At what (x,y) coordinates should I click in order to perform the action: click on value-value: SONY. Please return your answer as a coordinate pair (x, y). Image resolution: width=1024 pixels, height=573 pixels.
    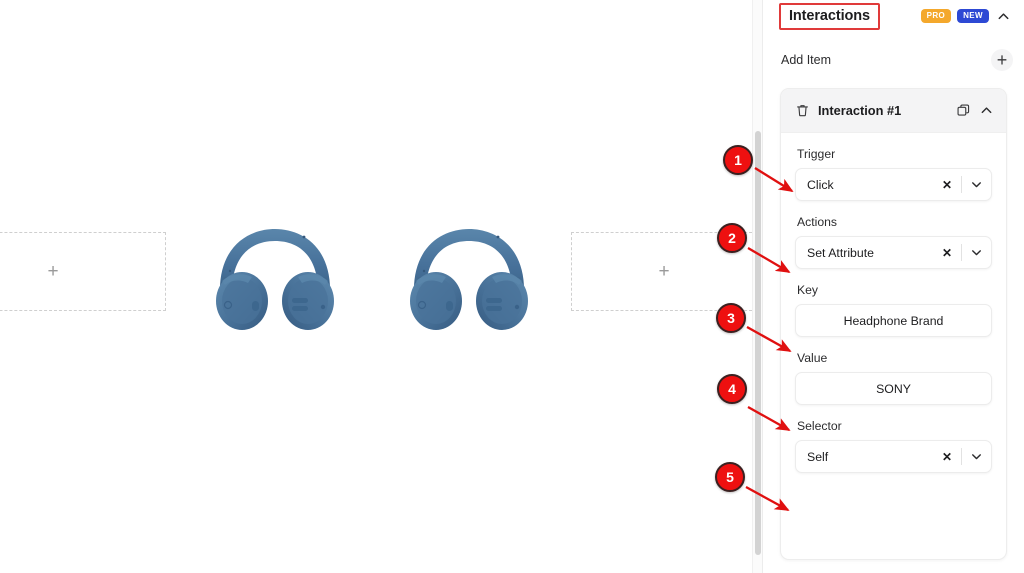
    Looking at the image, I should click on (893, 388).